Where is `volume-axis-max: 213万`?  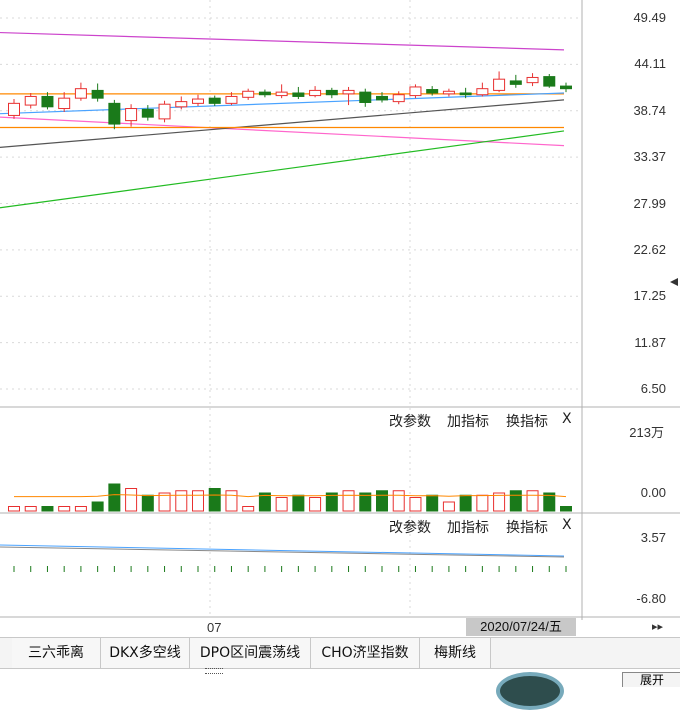
volume-axis-max: 213万 is located at coordinates (646, 432).